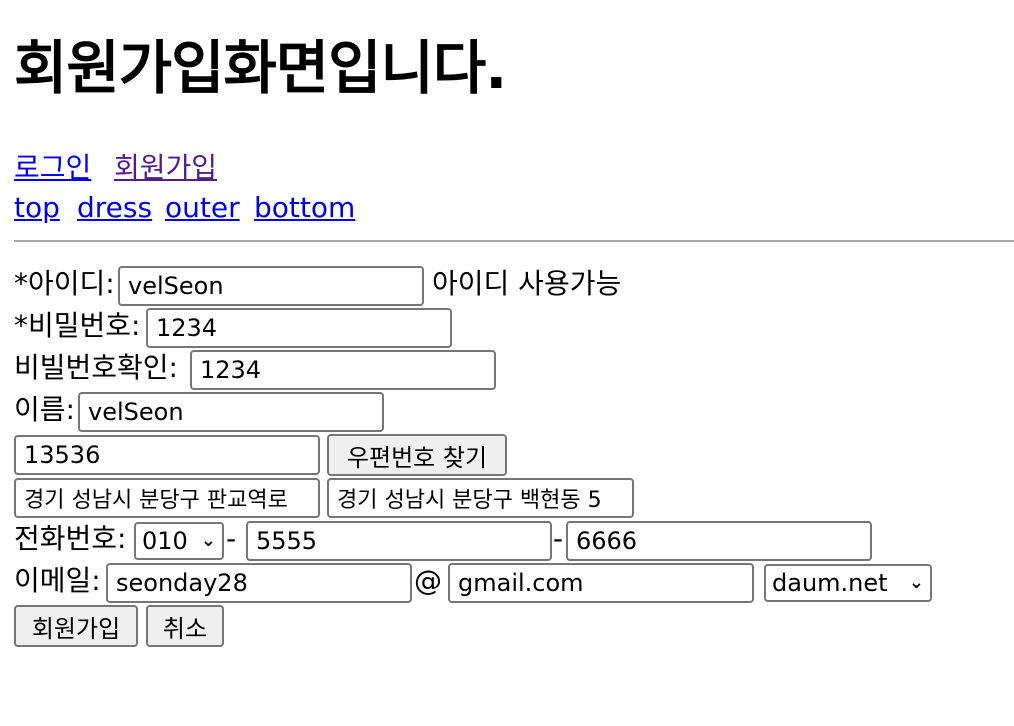 Image resolution: width=1014 pixels, height=726 pixels. I want to click on category-link-outer: outer, so click(202, 208).